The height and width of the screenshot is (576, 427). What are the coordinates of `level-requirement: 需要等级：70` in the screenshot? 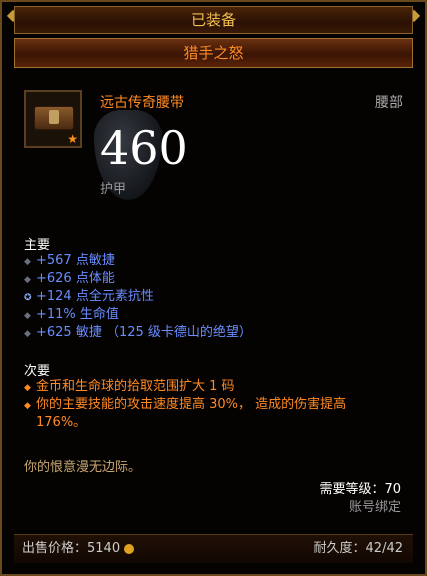 It's located at (360, 489).